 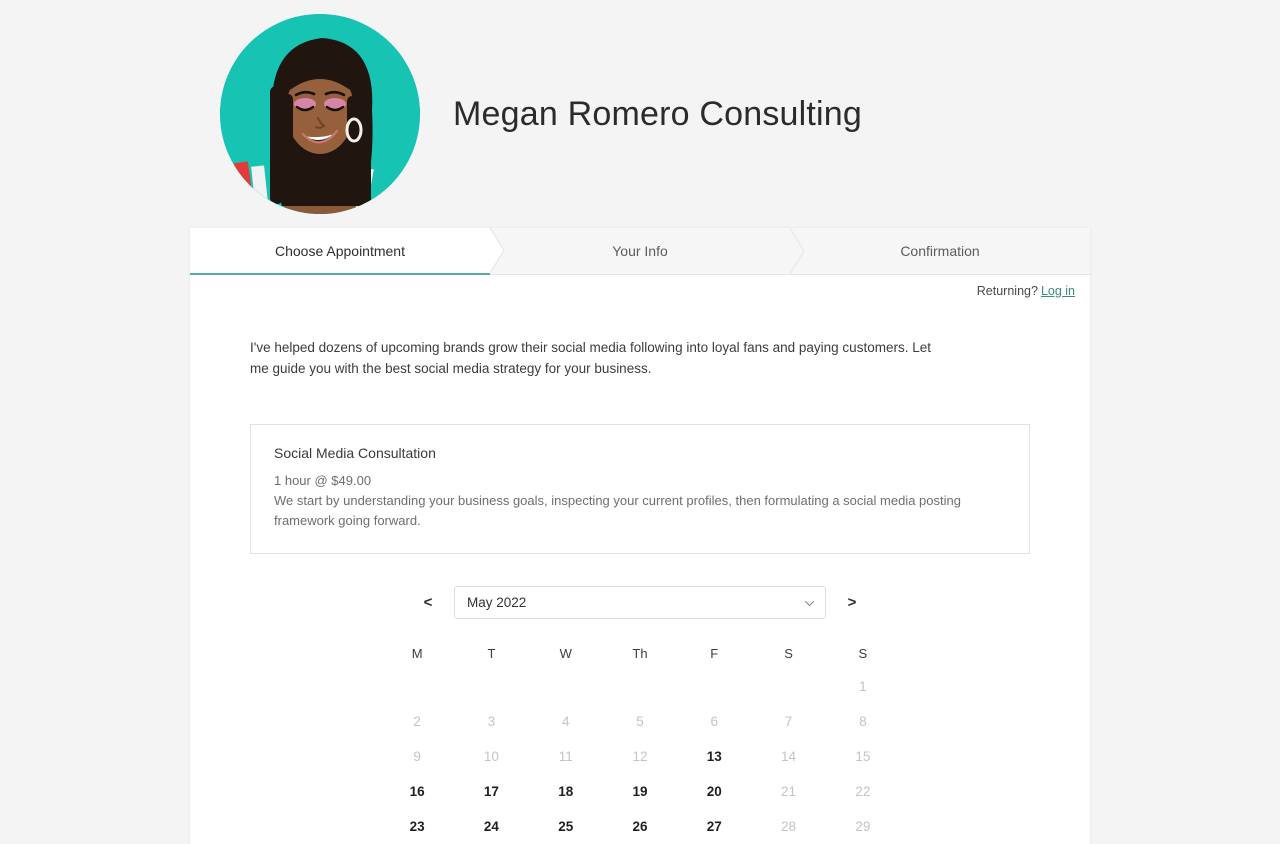 I want to click on calendar-day-7: 7, so click(x=788, y=721).